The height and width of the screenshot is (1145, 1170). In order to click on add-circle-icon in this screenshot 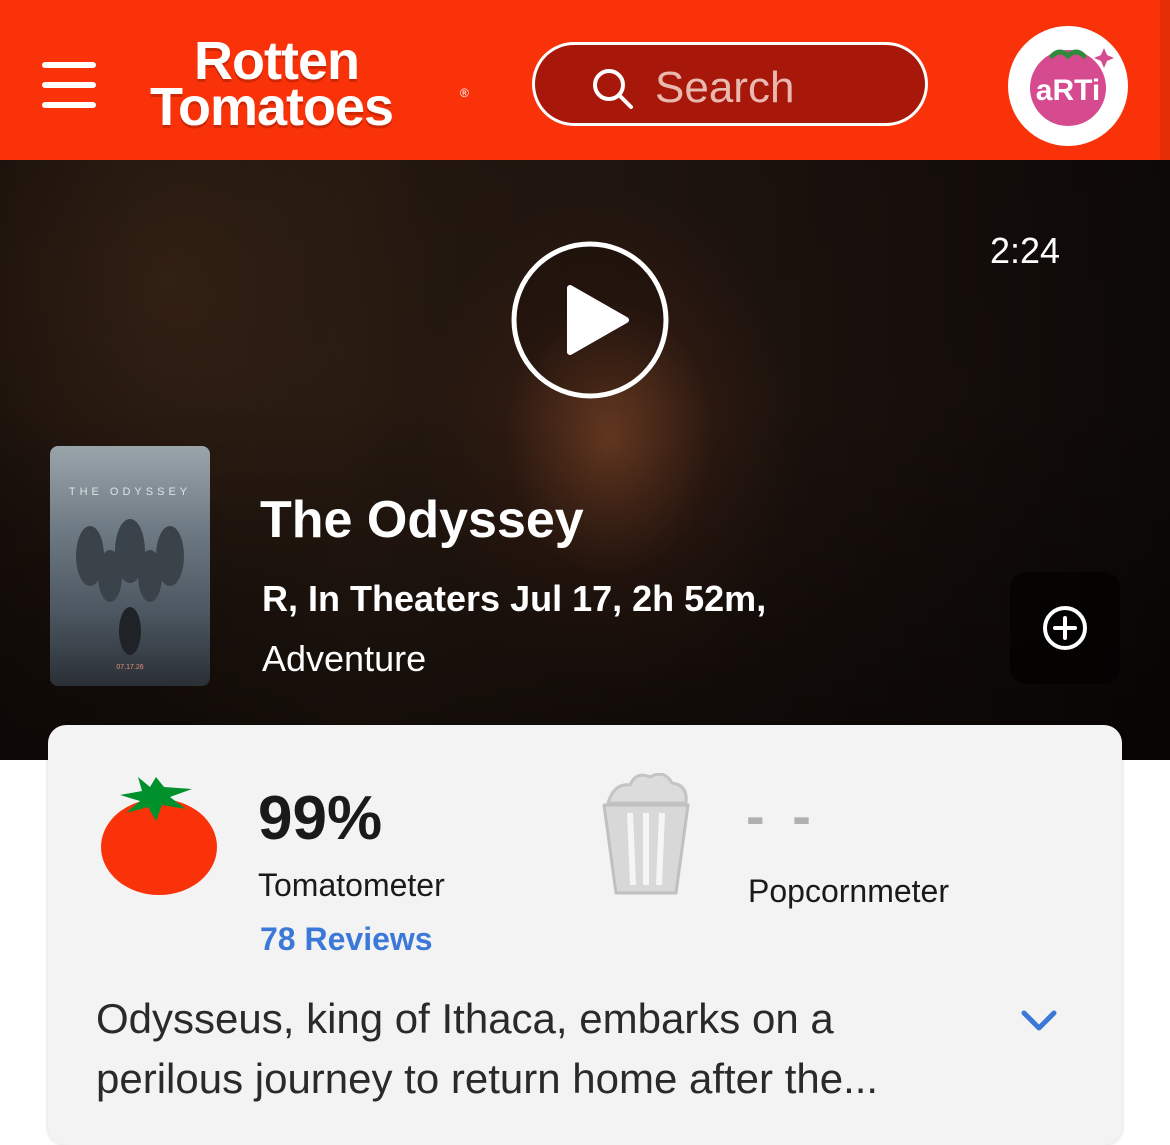, I will do `click(1065, 628)`.